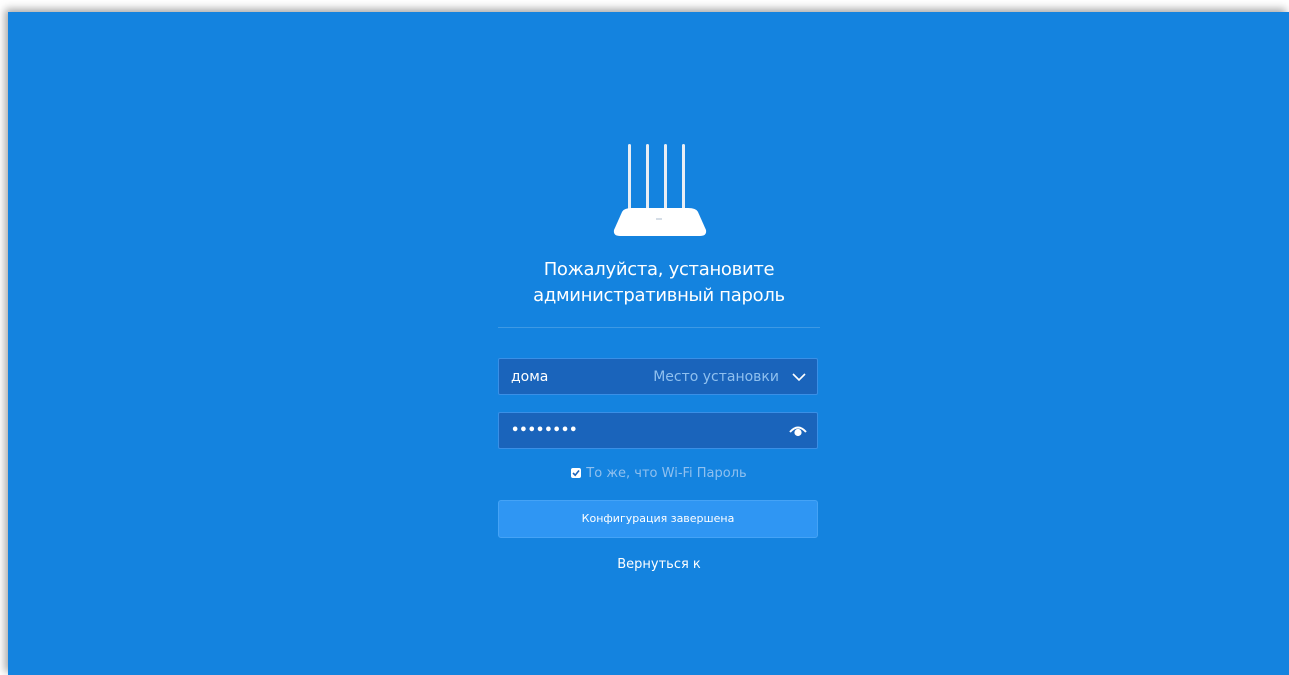 Image resolution: width=1289 pixels, height=675 pixels. Describe the element at coordinates (659, 327) in the screenshot. I see `divider` at that location.